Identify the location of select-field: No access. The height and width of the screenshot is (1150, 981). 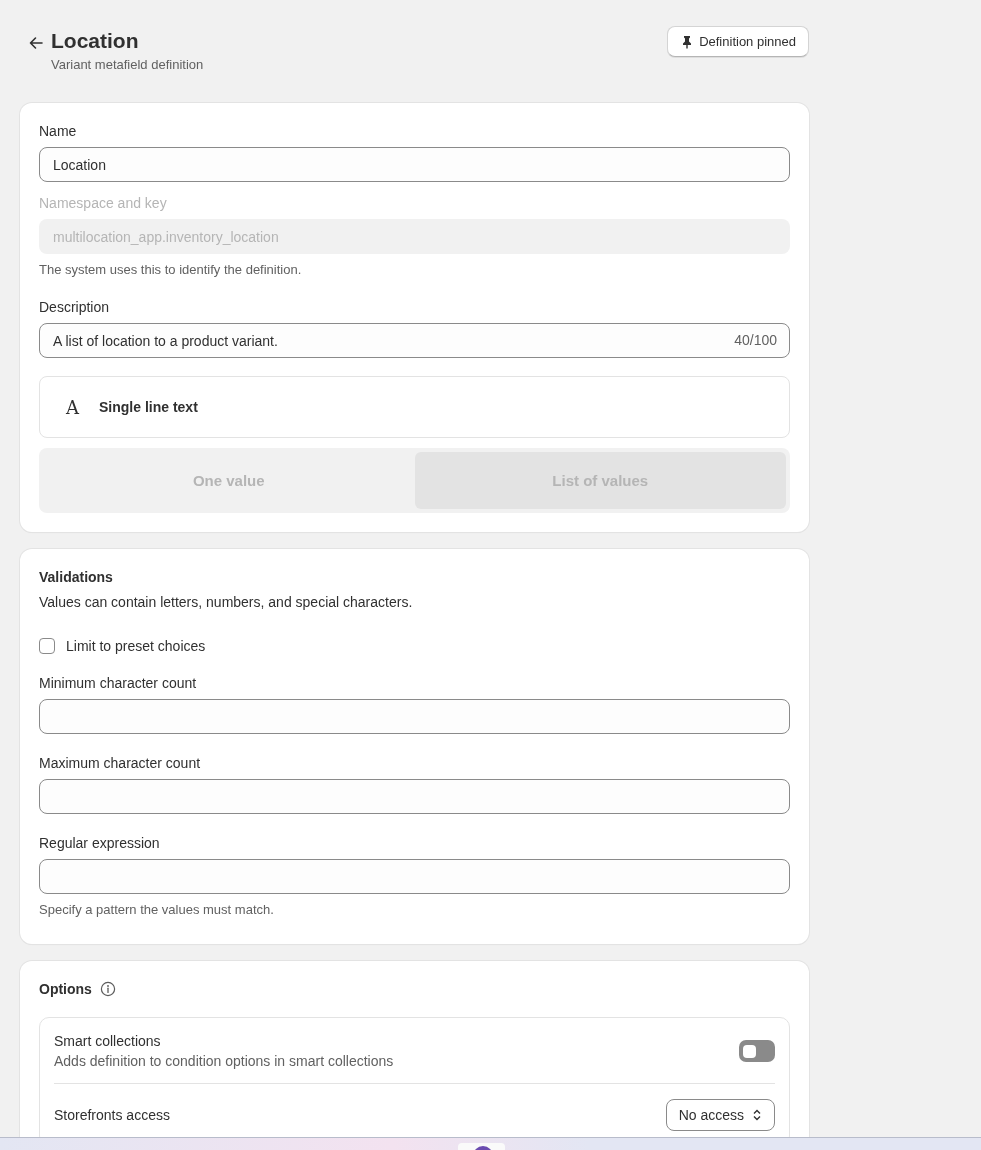
(720, 1115).